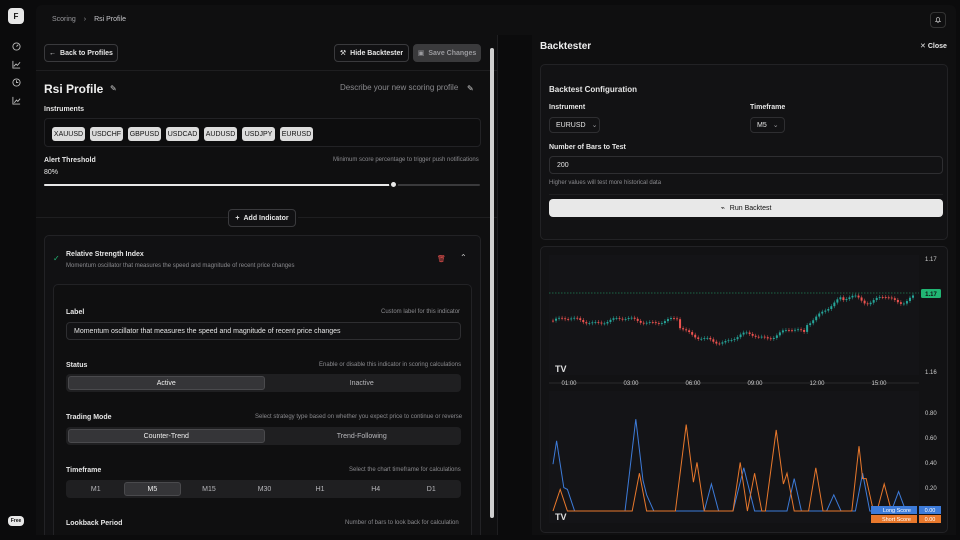 This screenshot has height=540, width=960. Describe the element at coordinates (81, 53) in the screenshot. I see `back-to-profiles-button: ← Back to Profiles` at that location.